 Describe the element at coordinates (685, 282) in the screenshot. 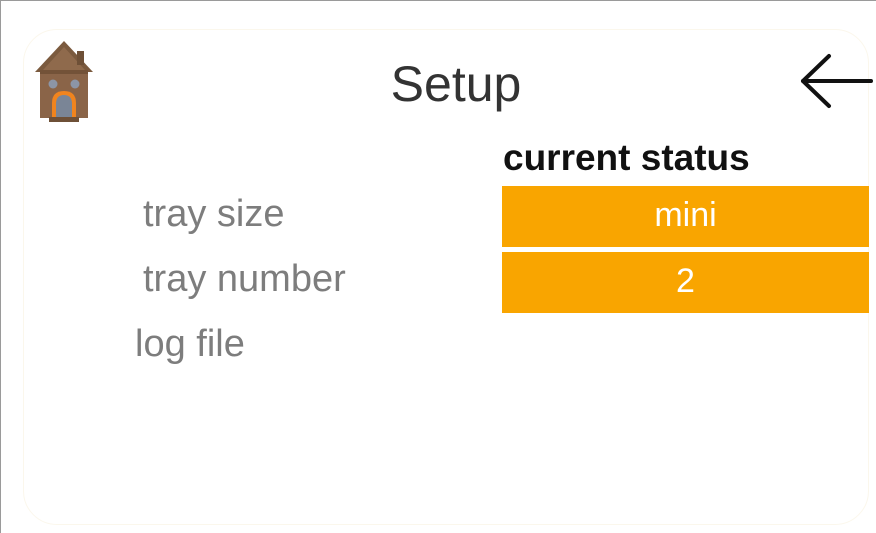

I see `tray-number-value: 2` at that location.